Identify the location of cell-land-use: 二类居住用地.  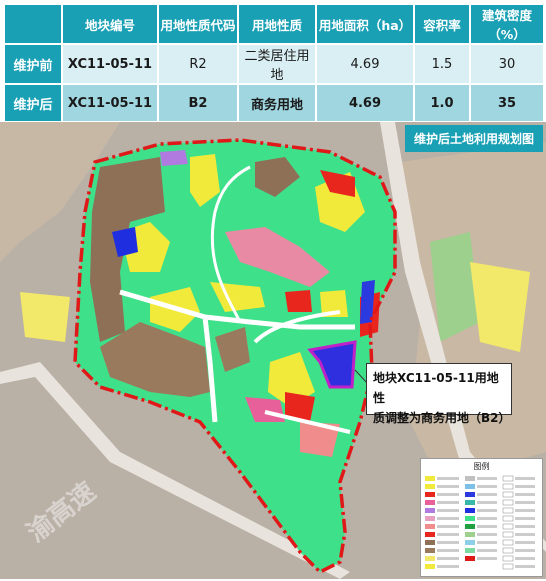
(277, 64).